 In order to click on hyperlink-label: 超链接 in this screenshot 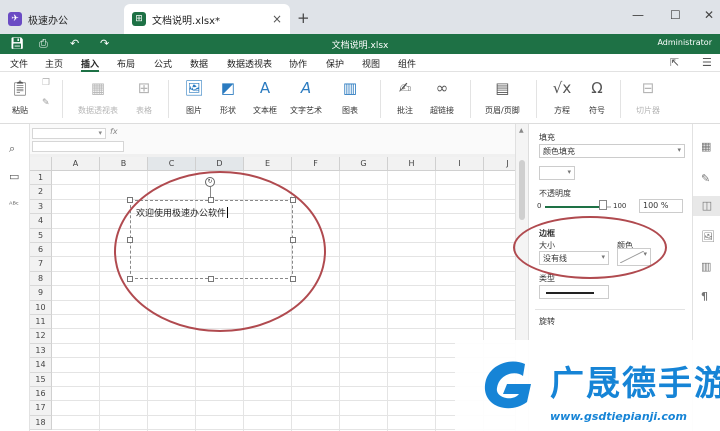, I will do `click(442, 110)`.